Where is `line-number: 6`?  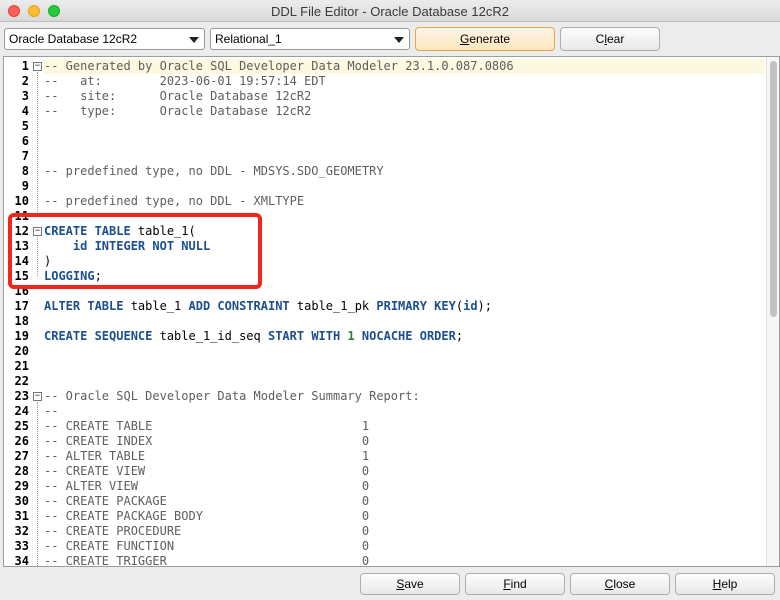 line-number: 6 is located at coordinates (25, 141).